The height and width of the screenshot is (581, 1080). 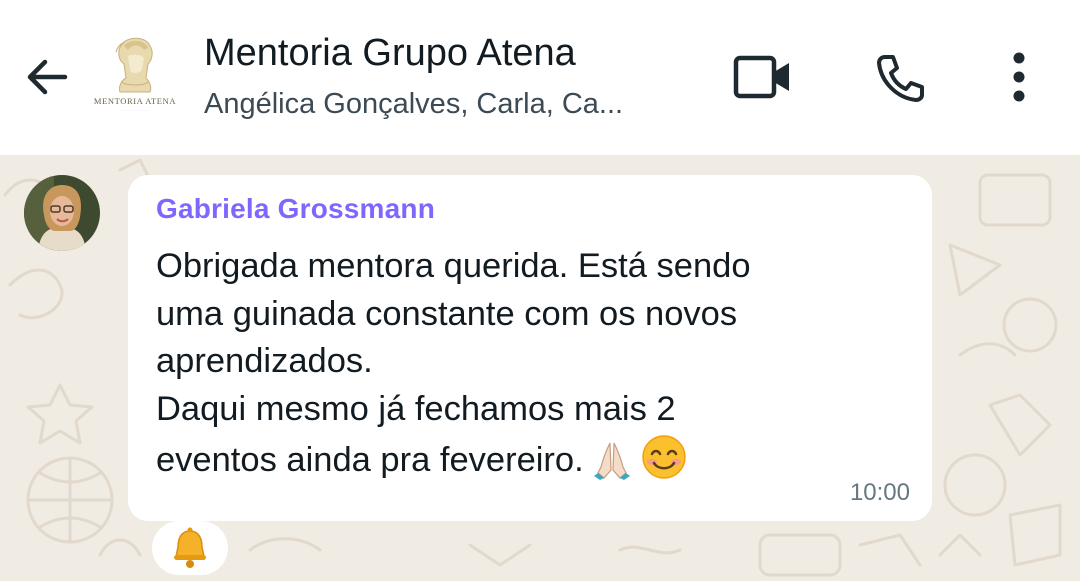 I want to click on smiling-face-emoji, so click(x=664, y=464).